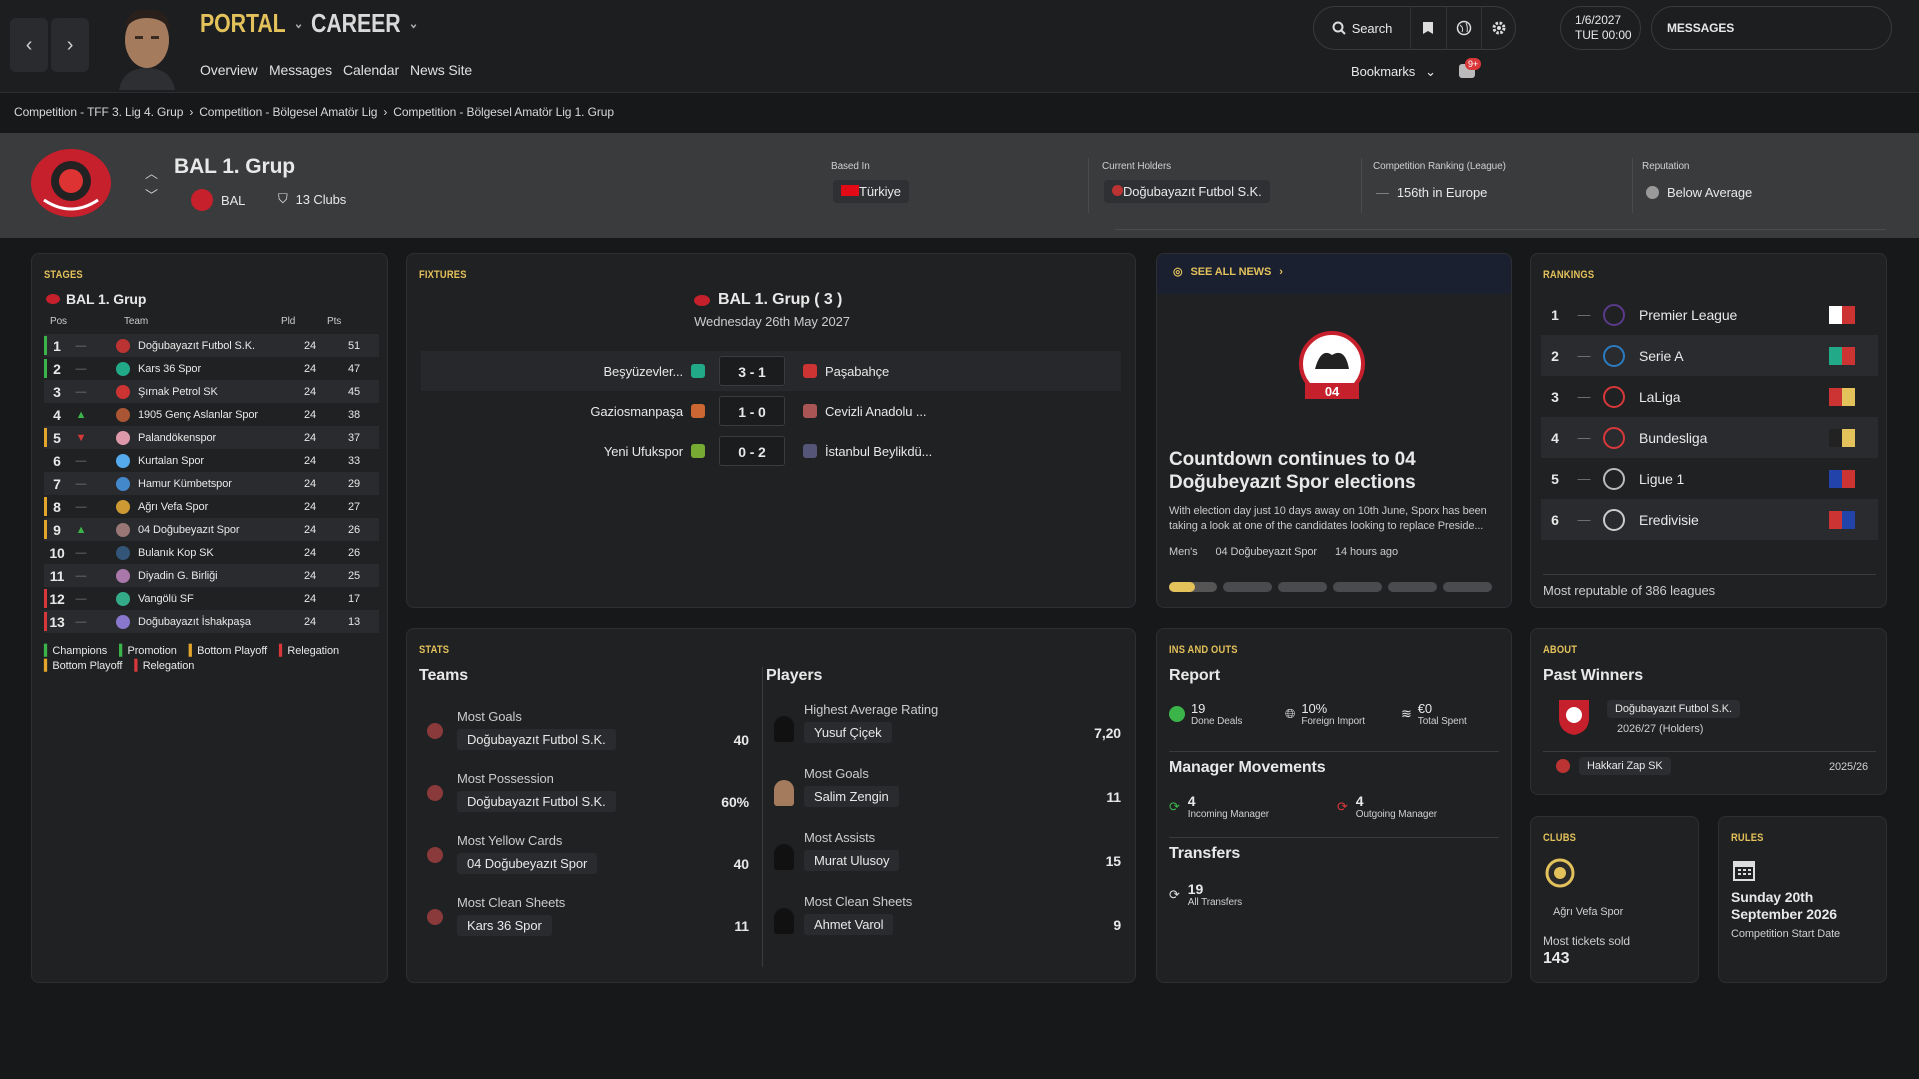 The image size is (1919, 1079). Describe the element at coordinates (552, 451) in the screenshot. I see `home-team: Yeni Ufukspor` at that location.